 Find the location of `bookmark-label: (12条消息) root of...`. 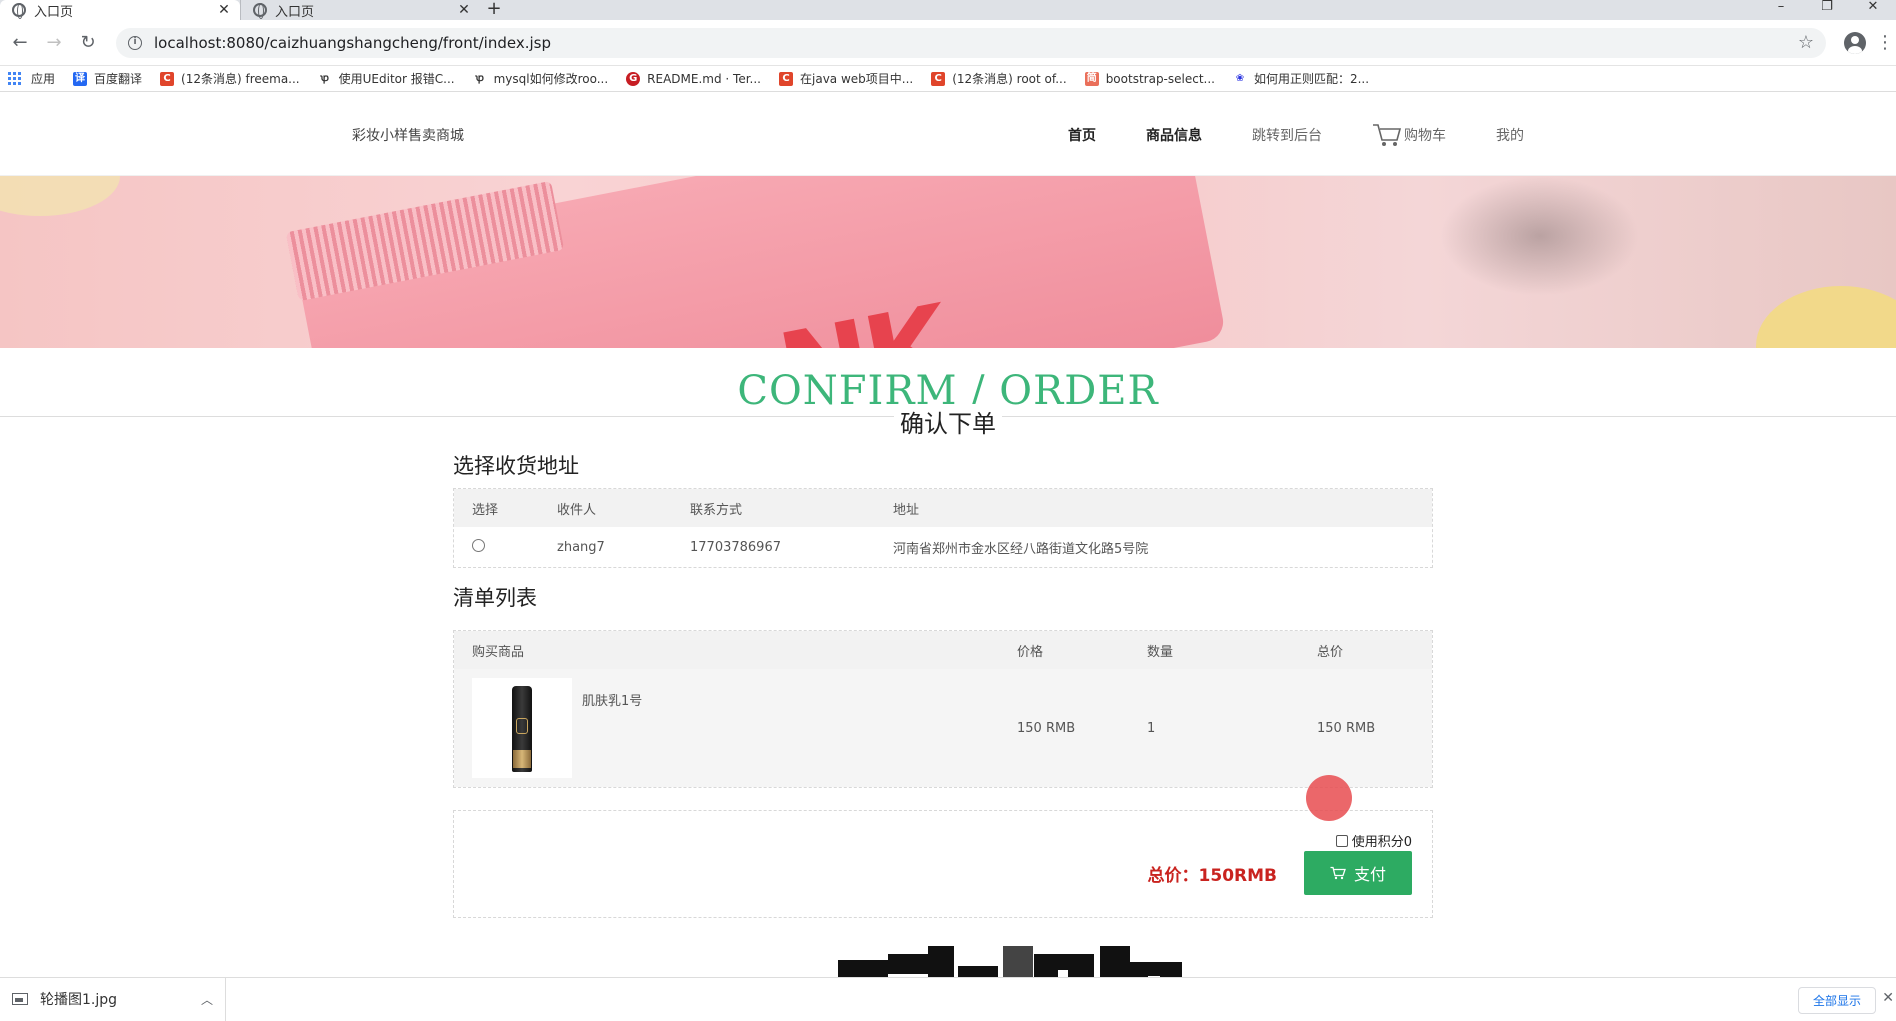

bookmark-label: (12条消息) root of... is located at coordinates (1009, 79).